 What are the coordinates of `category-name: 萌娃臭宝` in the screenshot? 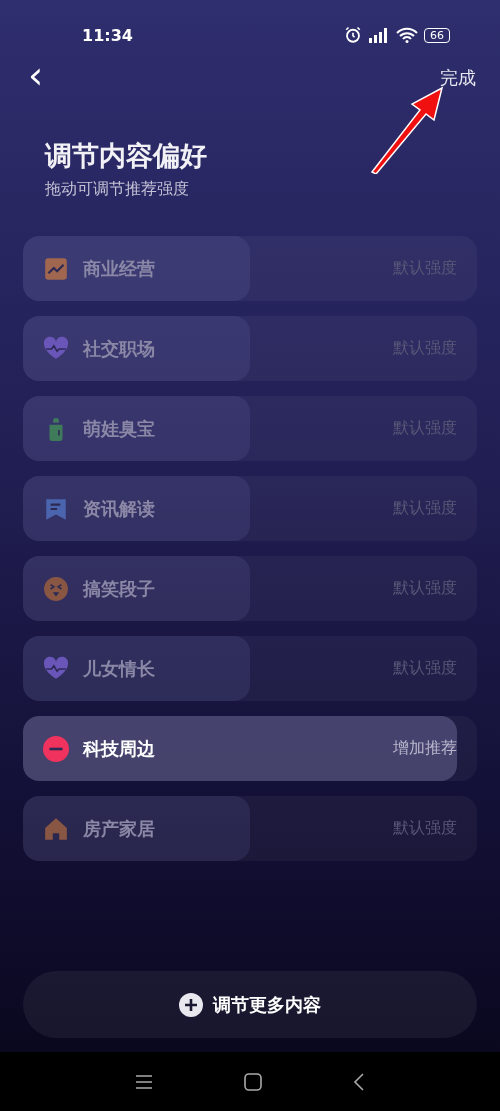 It's located at (119, 428).